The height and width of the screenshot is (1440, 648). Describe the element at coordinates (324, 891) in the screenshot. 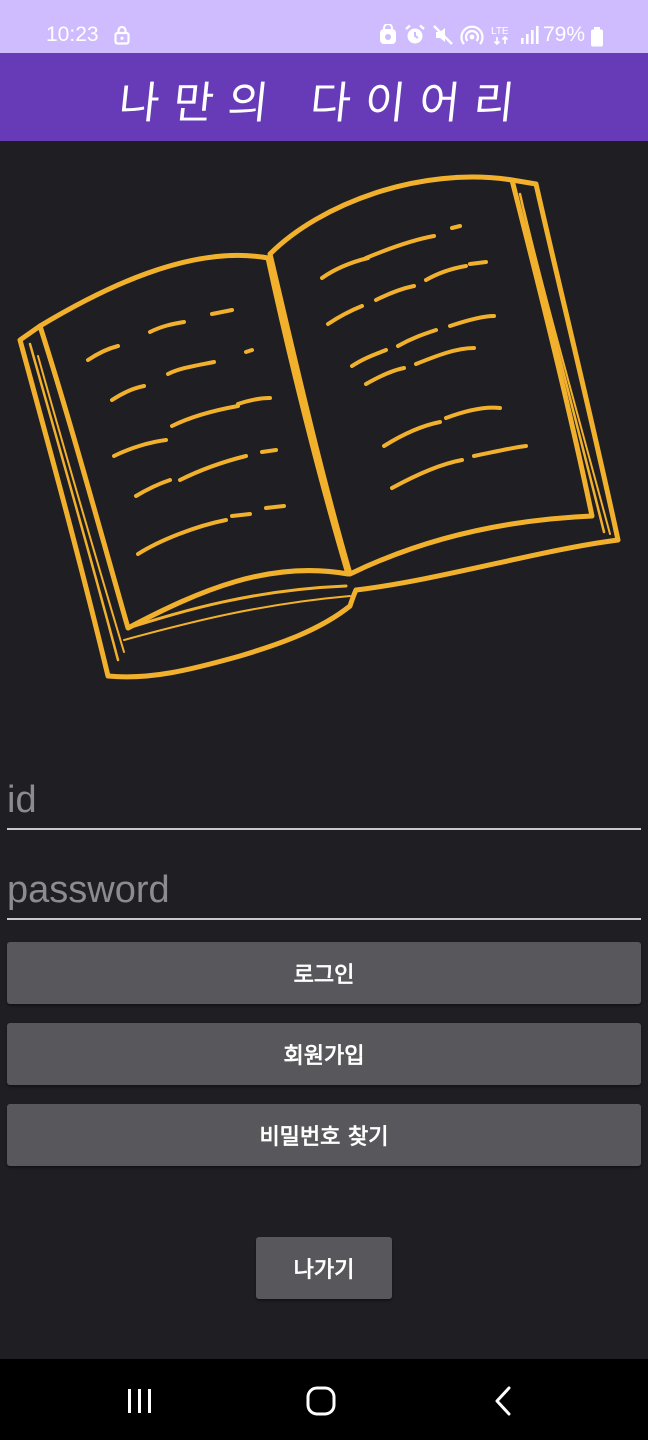

I see `password-input` at that location.